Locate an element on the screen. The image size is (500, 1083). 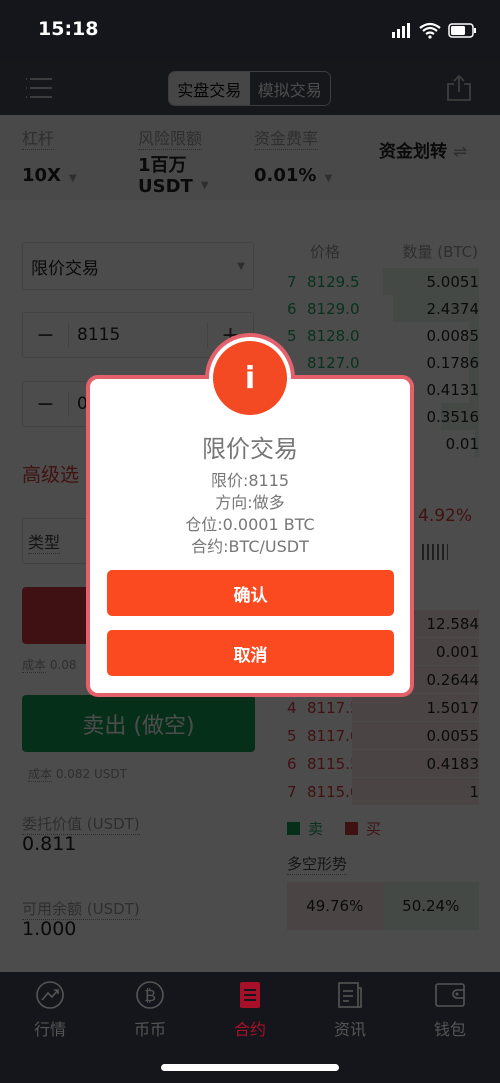
risk-limit-value: 1百万 is located at coordinates (162, 165).